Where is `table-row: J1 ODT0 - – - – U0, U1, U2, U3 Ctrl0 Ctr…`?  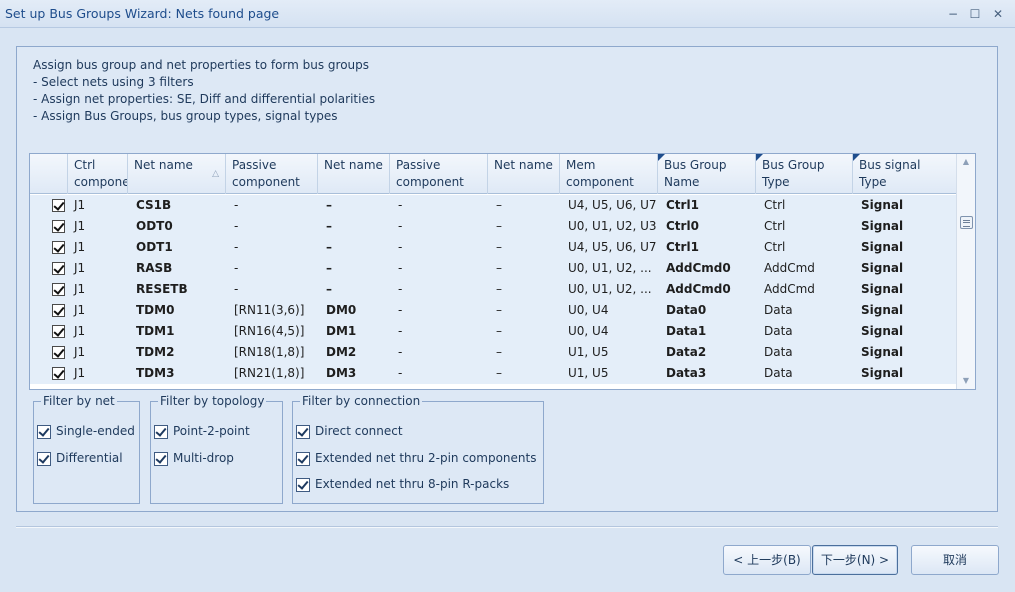
table-row: J1 ODT0 - – - – U0, U1, U2, U3 Ctrl0 Ctr… is located at coordinates (493, 226).